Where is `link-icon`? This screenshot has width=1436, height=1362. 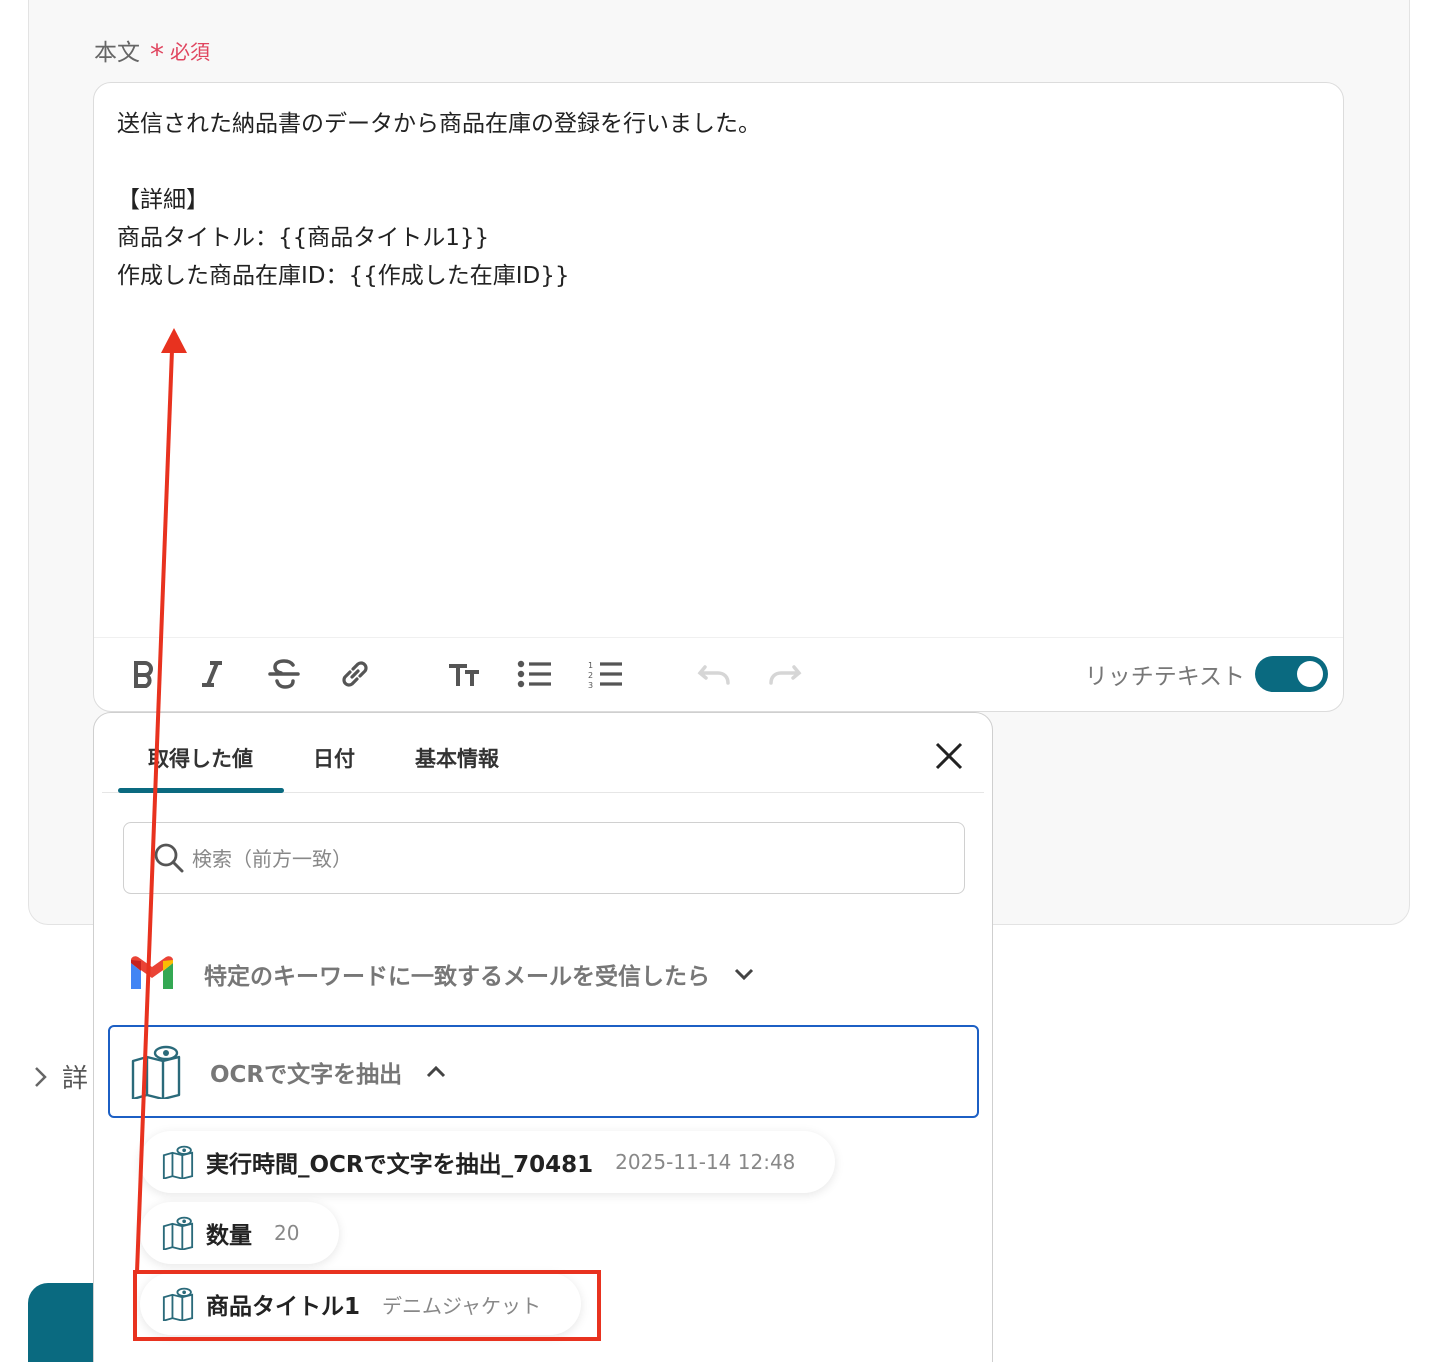 link-icon is located at coordinates (355, 674).